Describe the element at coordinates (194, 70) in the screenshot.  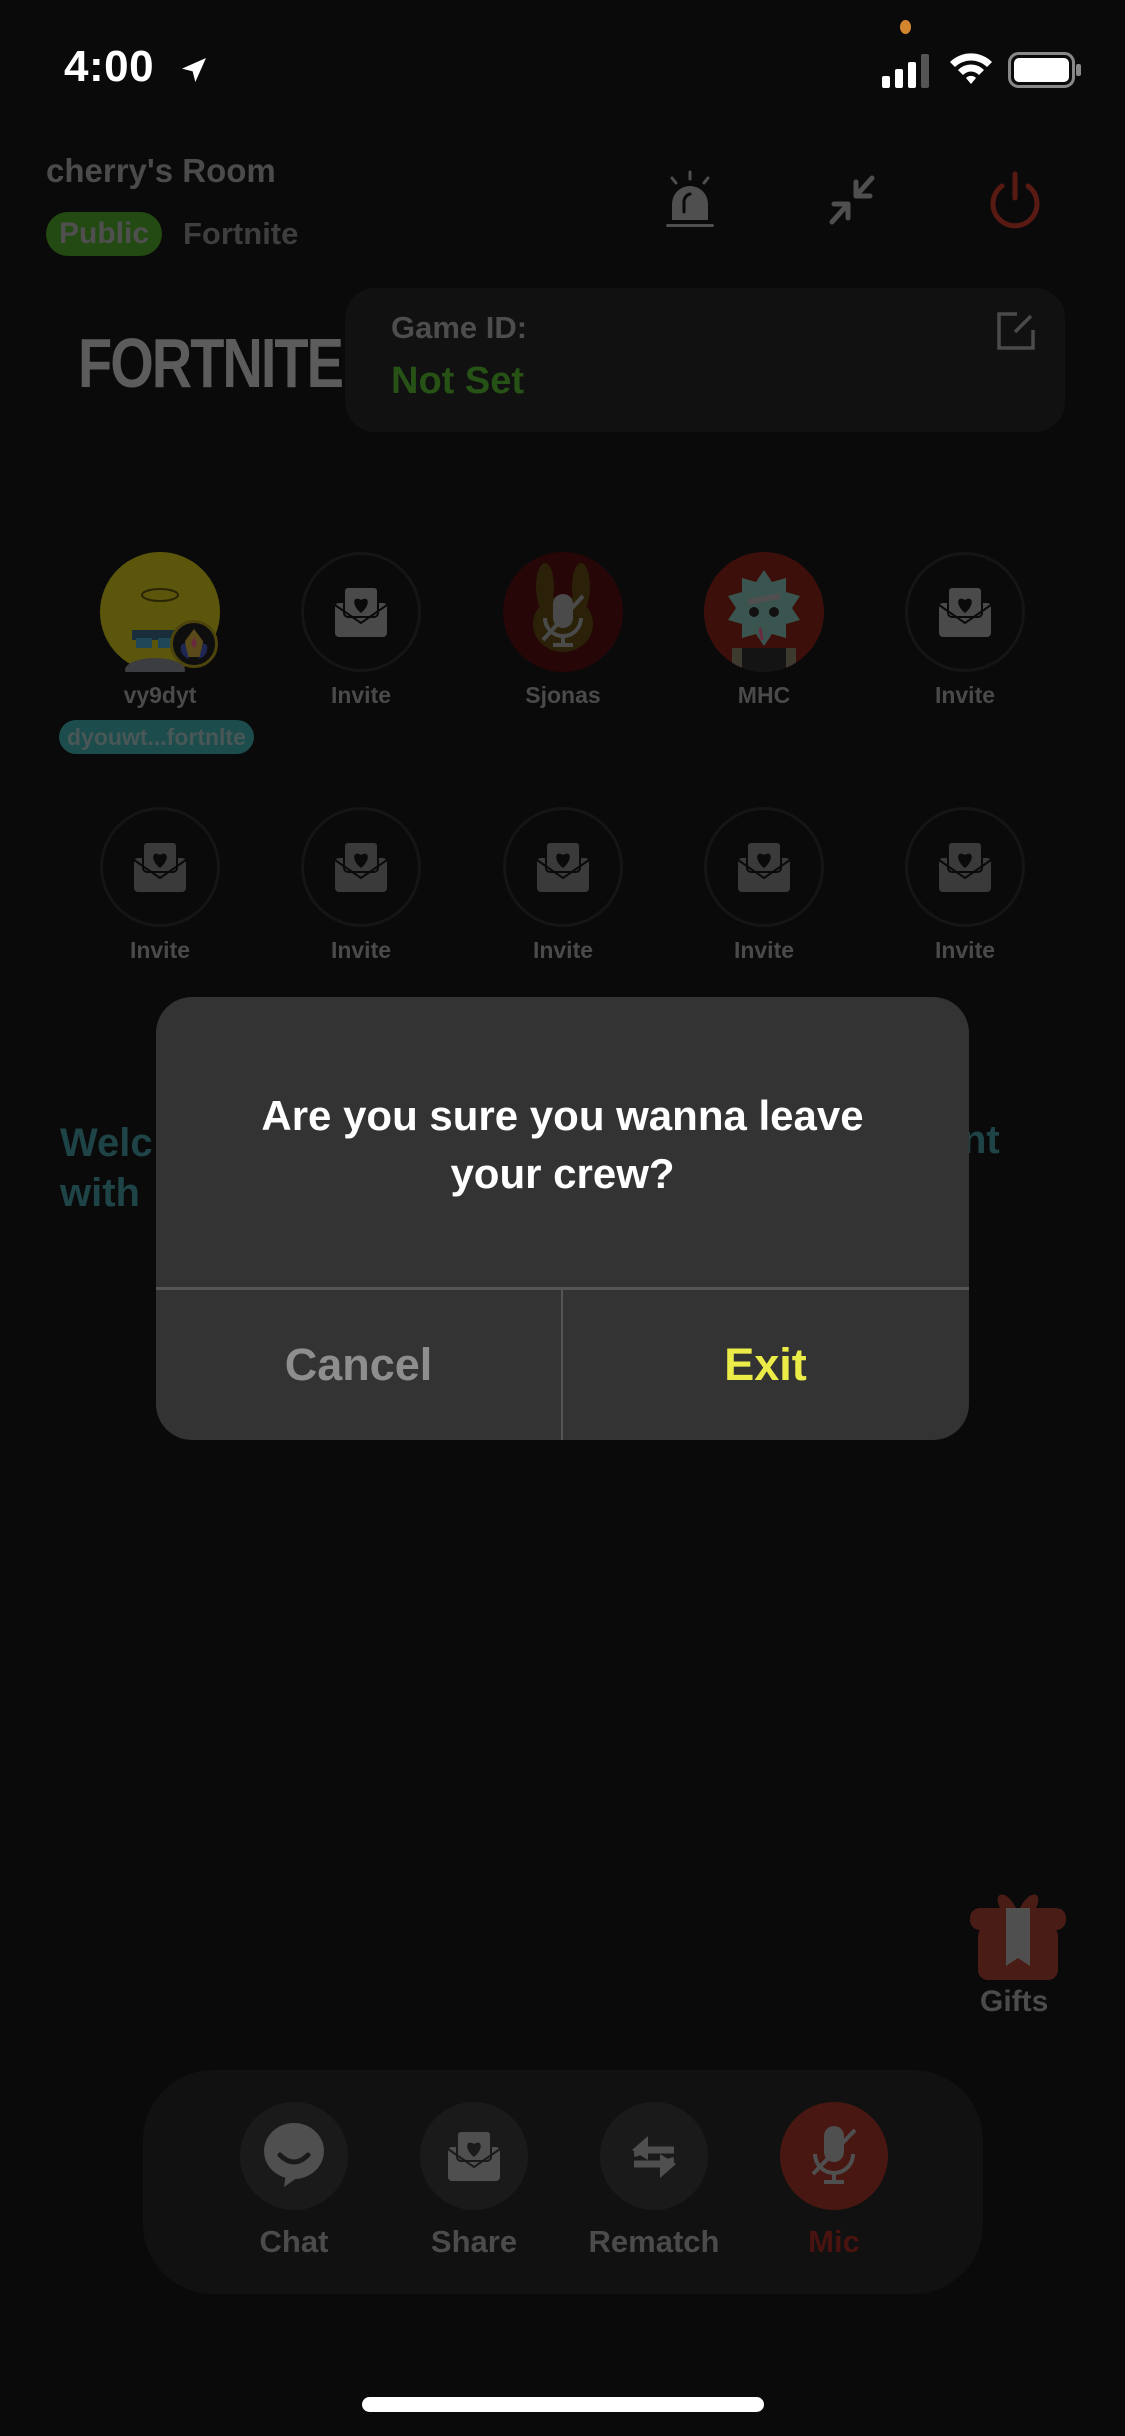
I see `location-arrow-icon` at that location.